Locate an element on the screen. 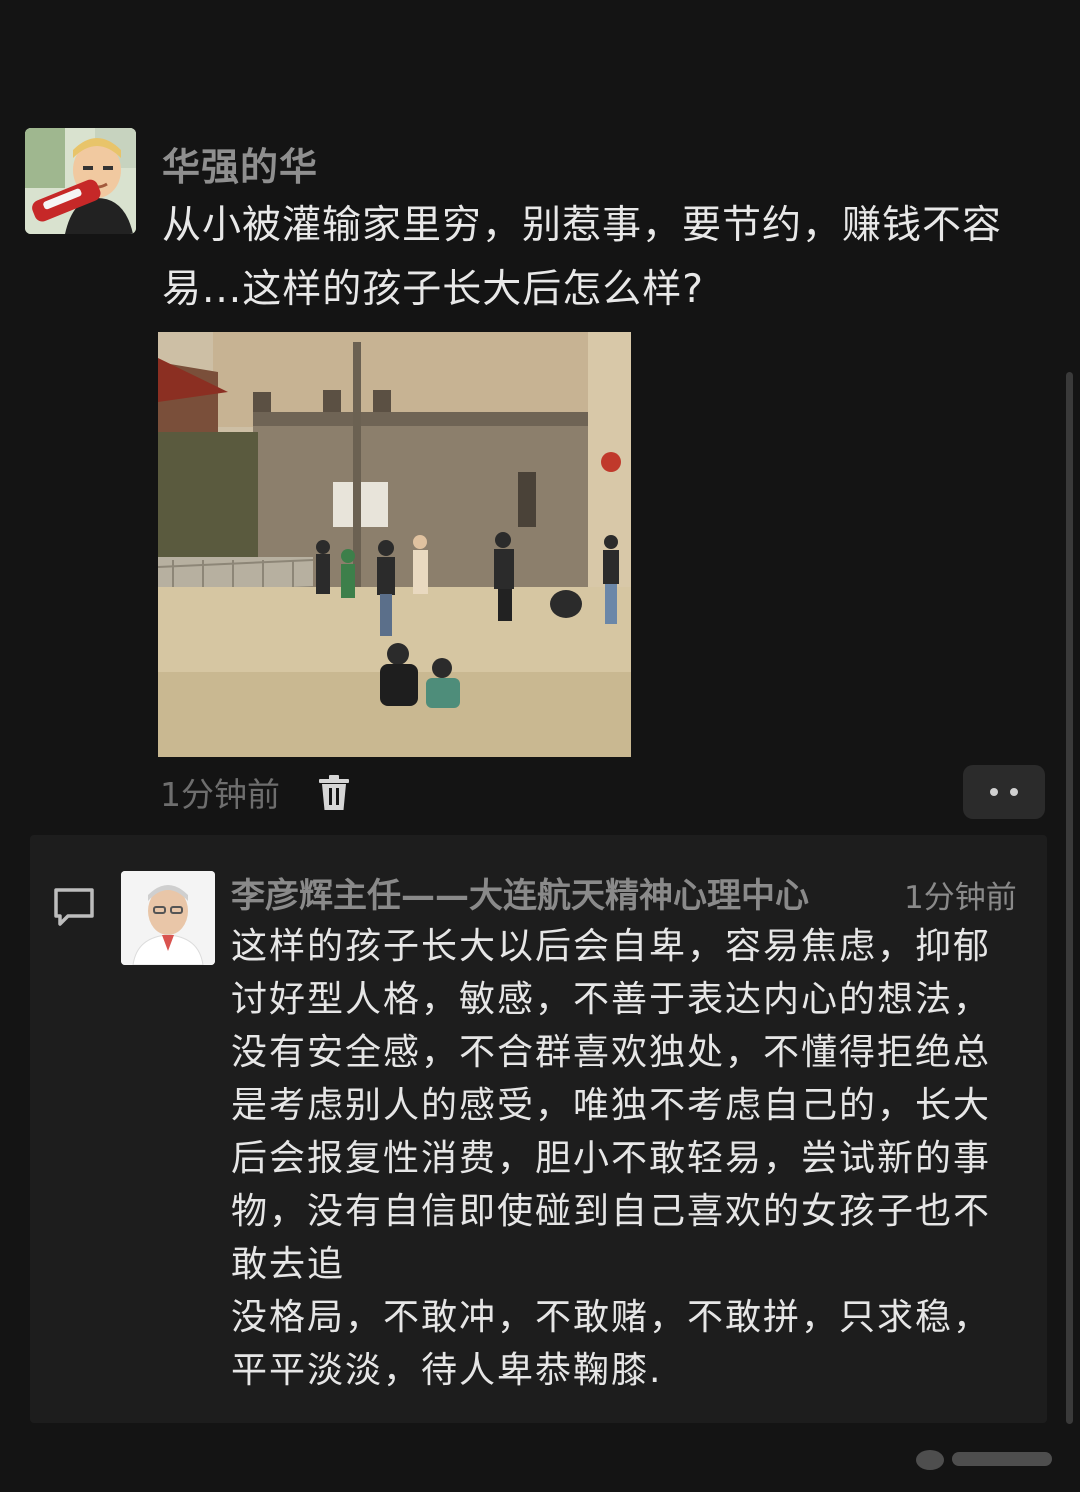  post-photo is located at coordinates (394, 544).